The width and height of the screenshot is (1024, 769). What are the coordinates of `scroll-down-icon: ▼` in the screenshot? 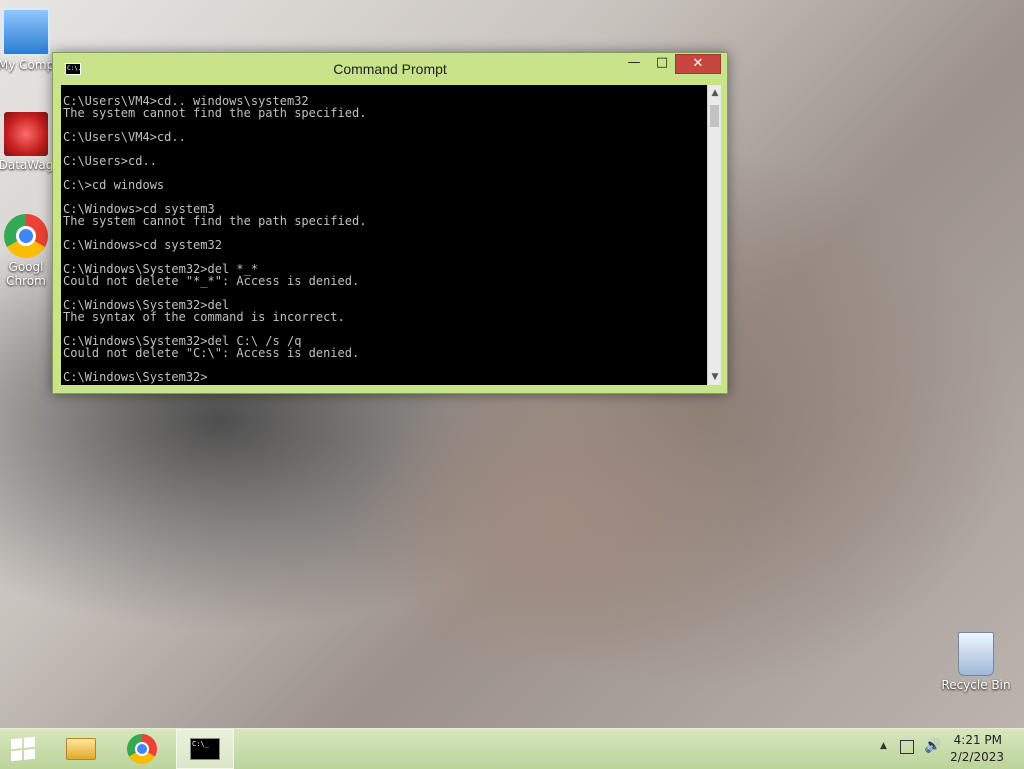 It's located at (715, 377).